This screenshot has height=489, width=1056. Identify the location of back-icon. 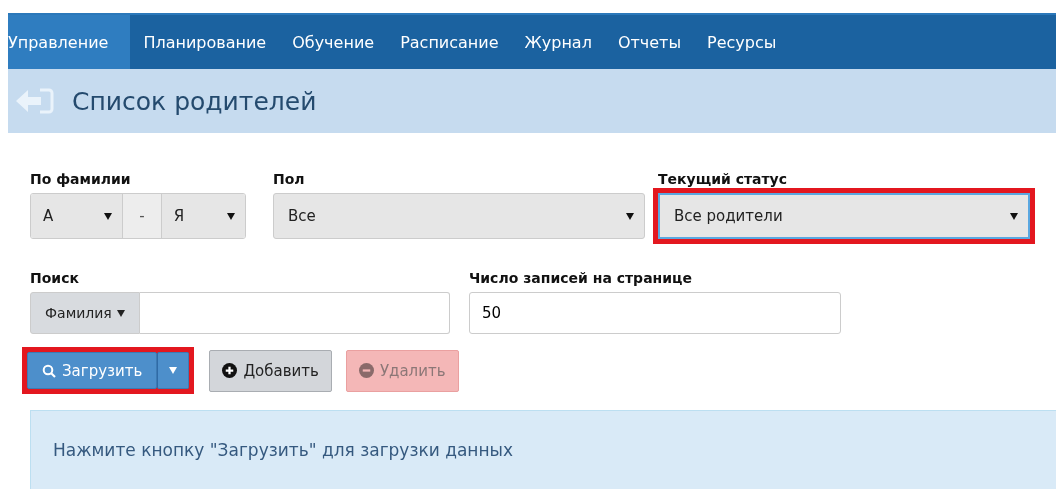
(34, 101).